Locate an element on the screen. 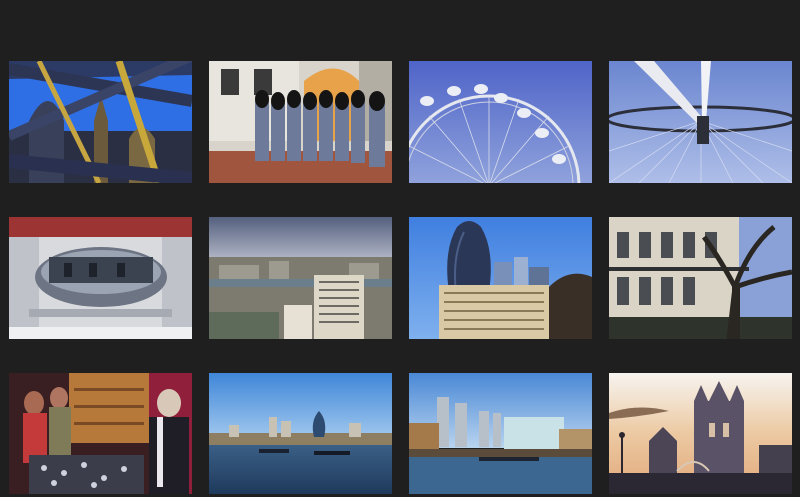 The height and width of the screenshot is (497, 800). thumbnail-market-stall is located at coordinates (100, 433).